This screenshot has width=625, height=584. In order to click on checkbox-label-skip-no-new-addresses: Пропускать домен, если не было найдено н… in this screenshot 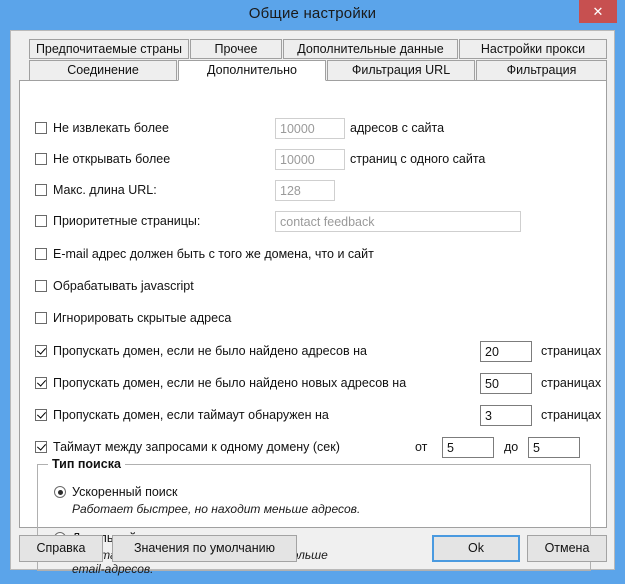, I will do `click(230, 383)`.